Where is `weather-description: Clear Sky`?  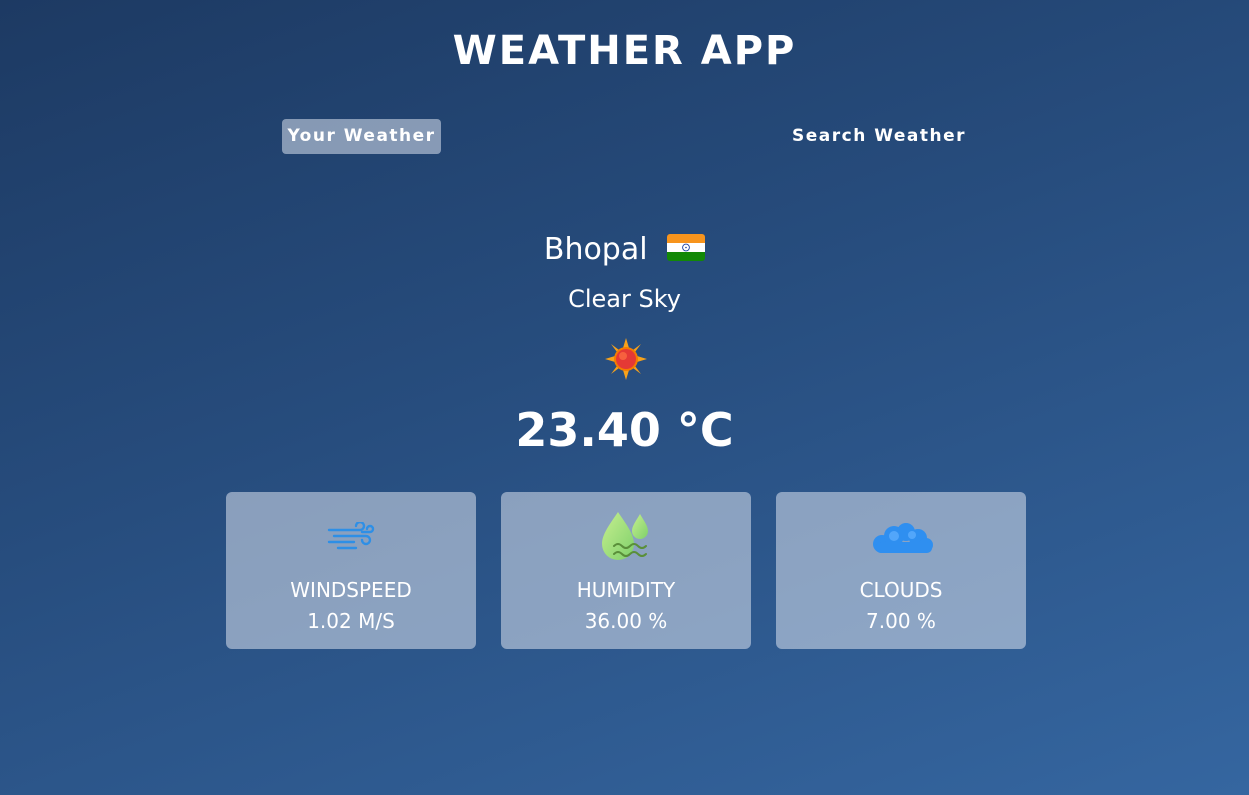
weather-description: Clear Sky is located at coordinates (624, 299).